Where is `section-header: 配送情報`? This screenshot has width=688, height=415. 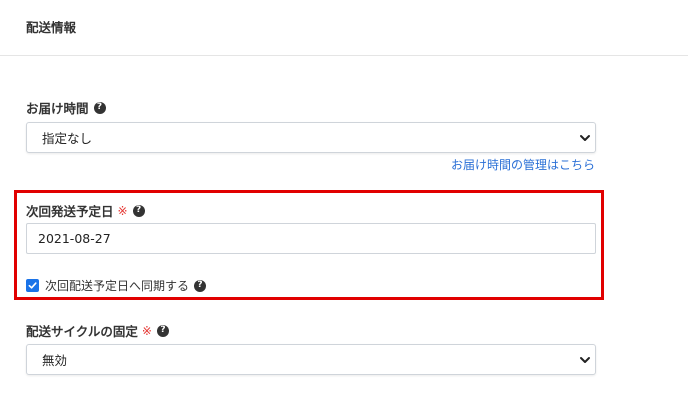 section-header: 配送情報 is located at coordinates (344, 28).